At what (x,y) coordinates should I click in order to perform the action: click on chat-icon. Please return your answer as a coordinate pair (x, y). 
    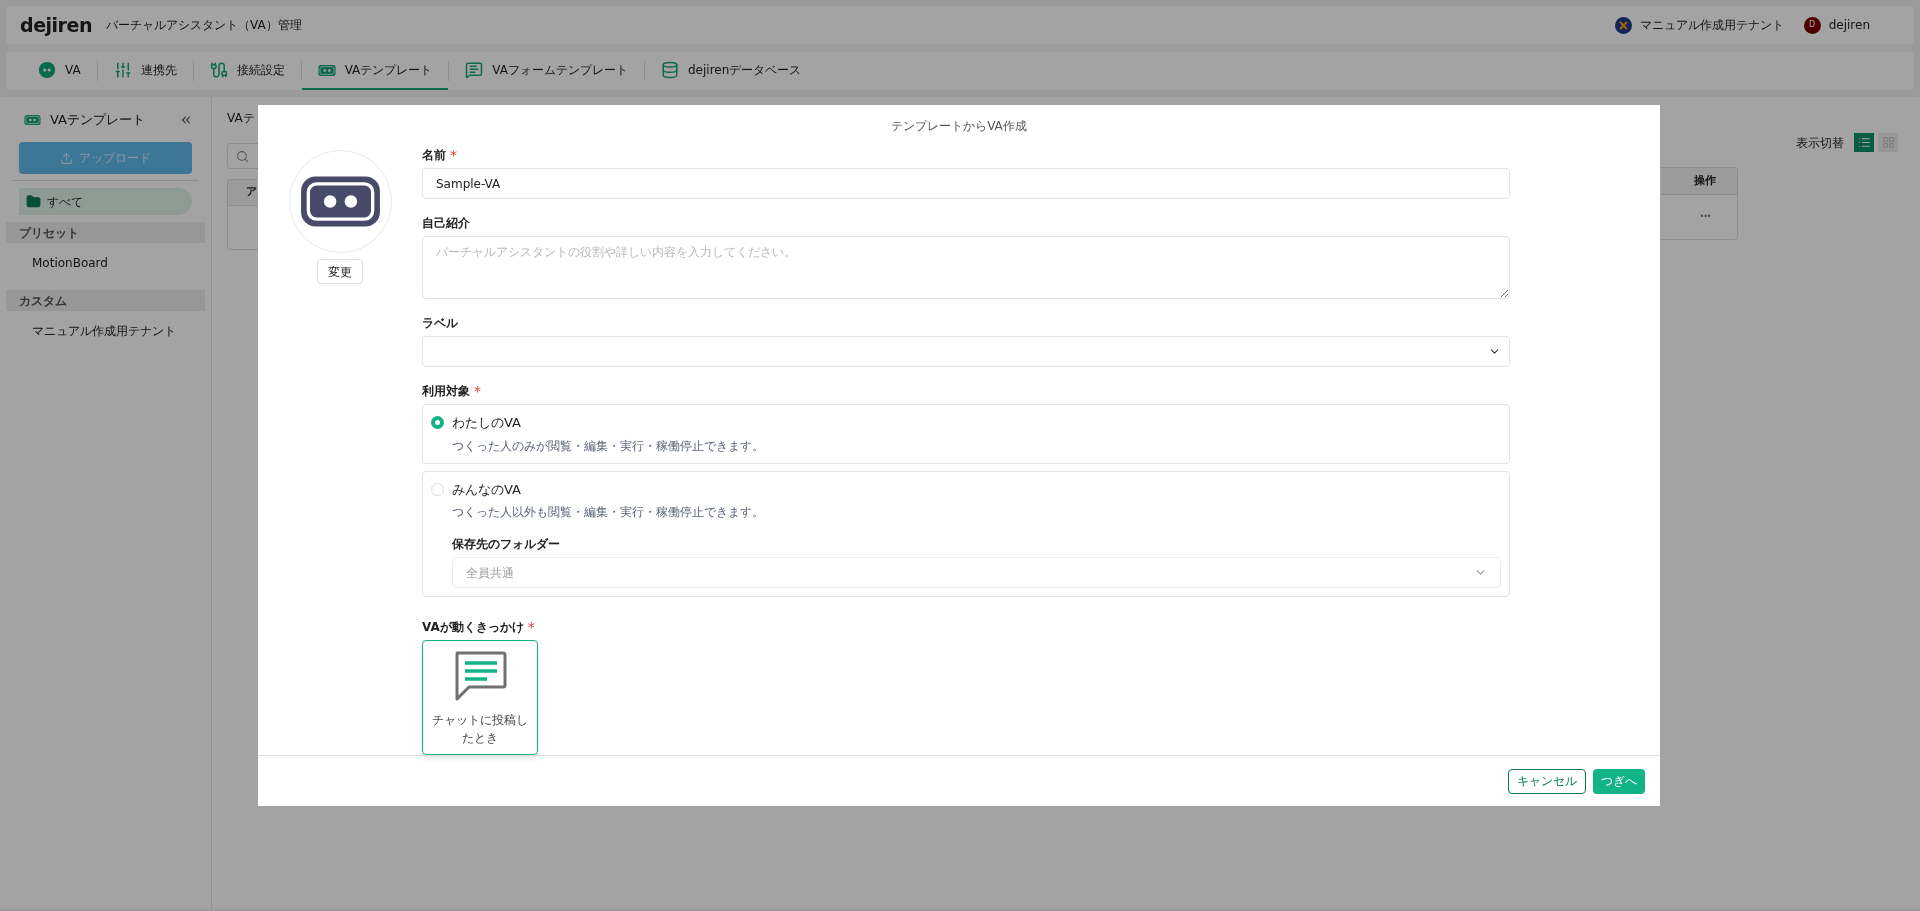
    Looking at the image, I should click on (480, 675).